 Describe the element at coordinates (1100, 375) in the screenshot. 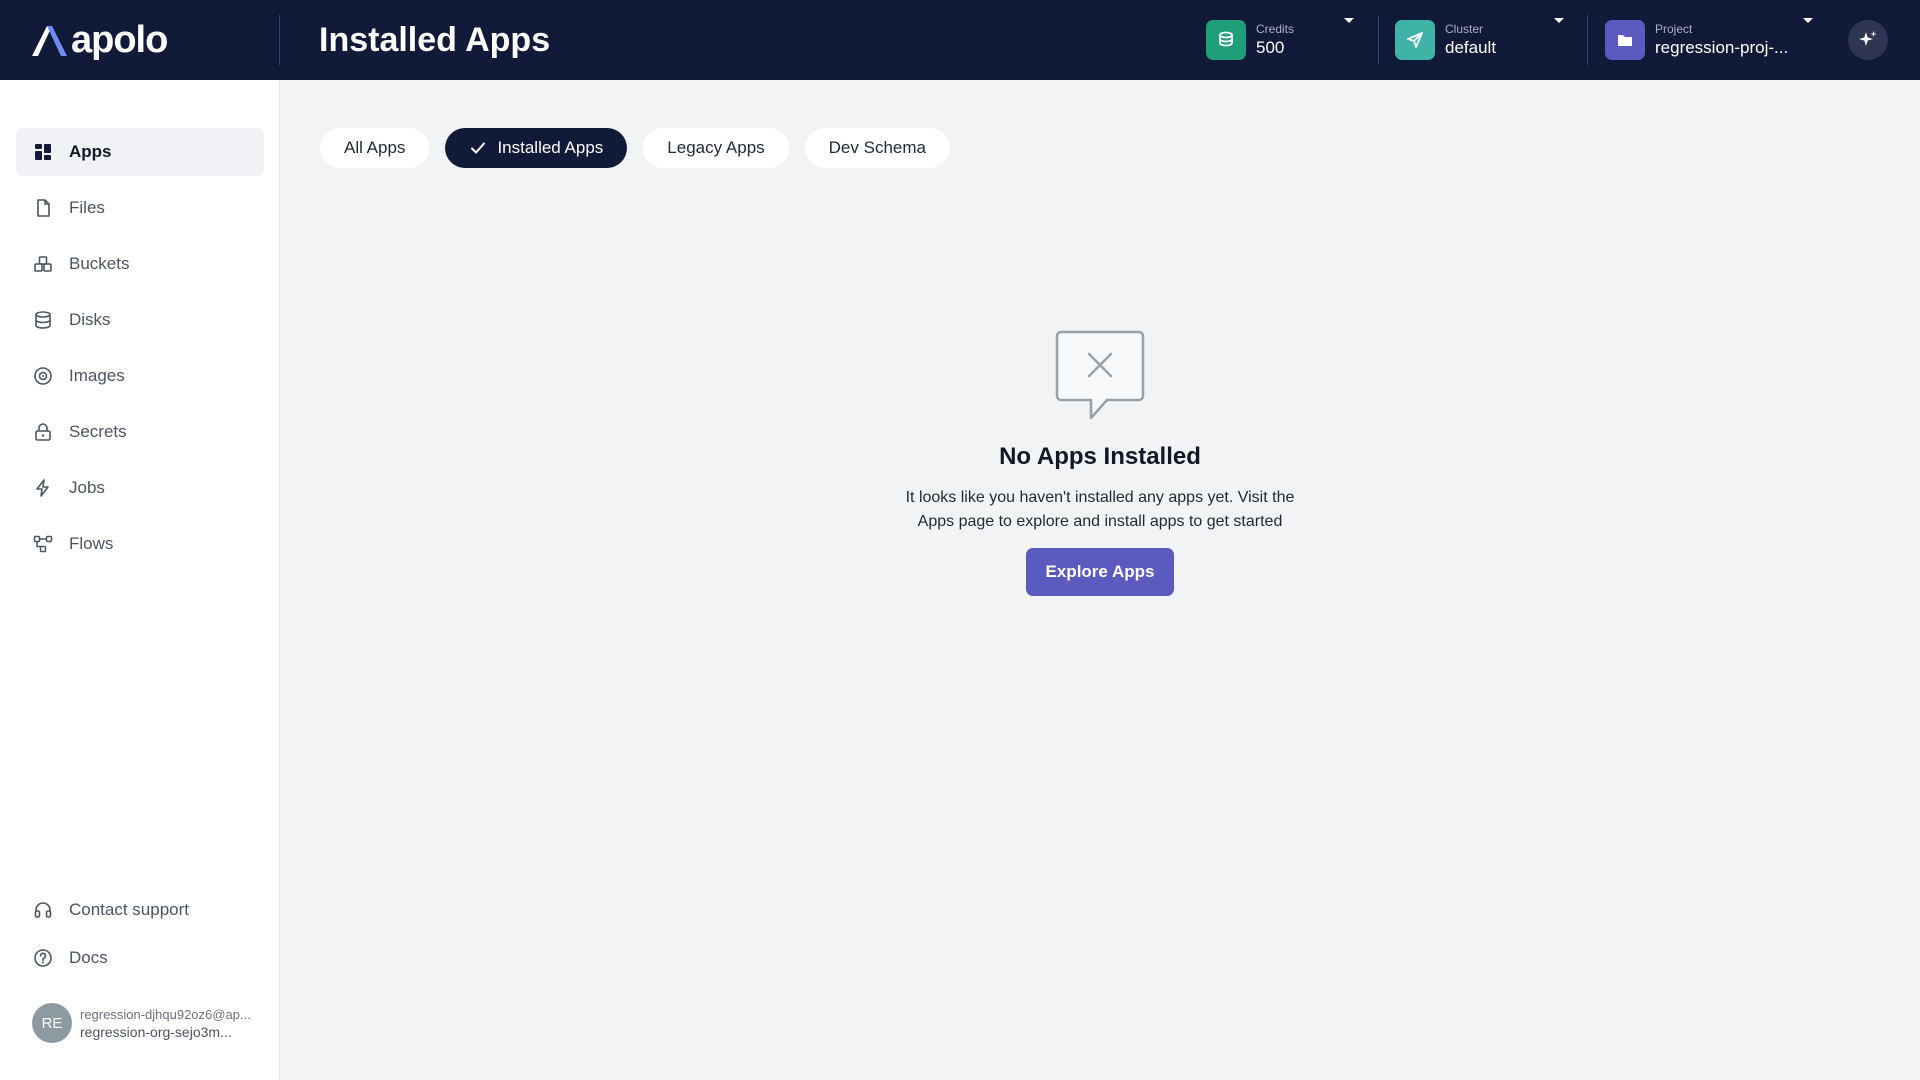

I see `message-x-icon` at that location.